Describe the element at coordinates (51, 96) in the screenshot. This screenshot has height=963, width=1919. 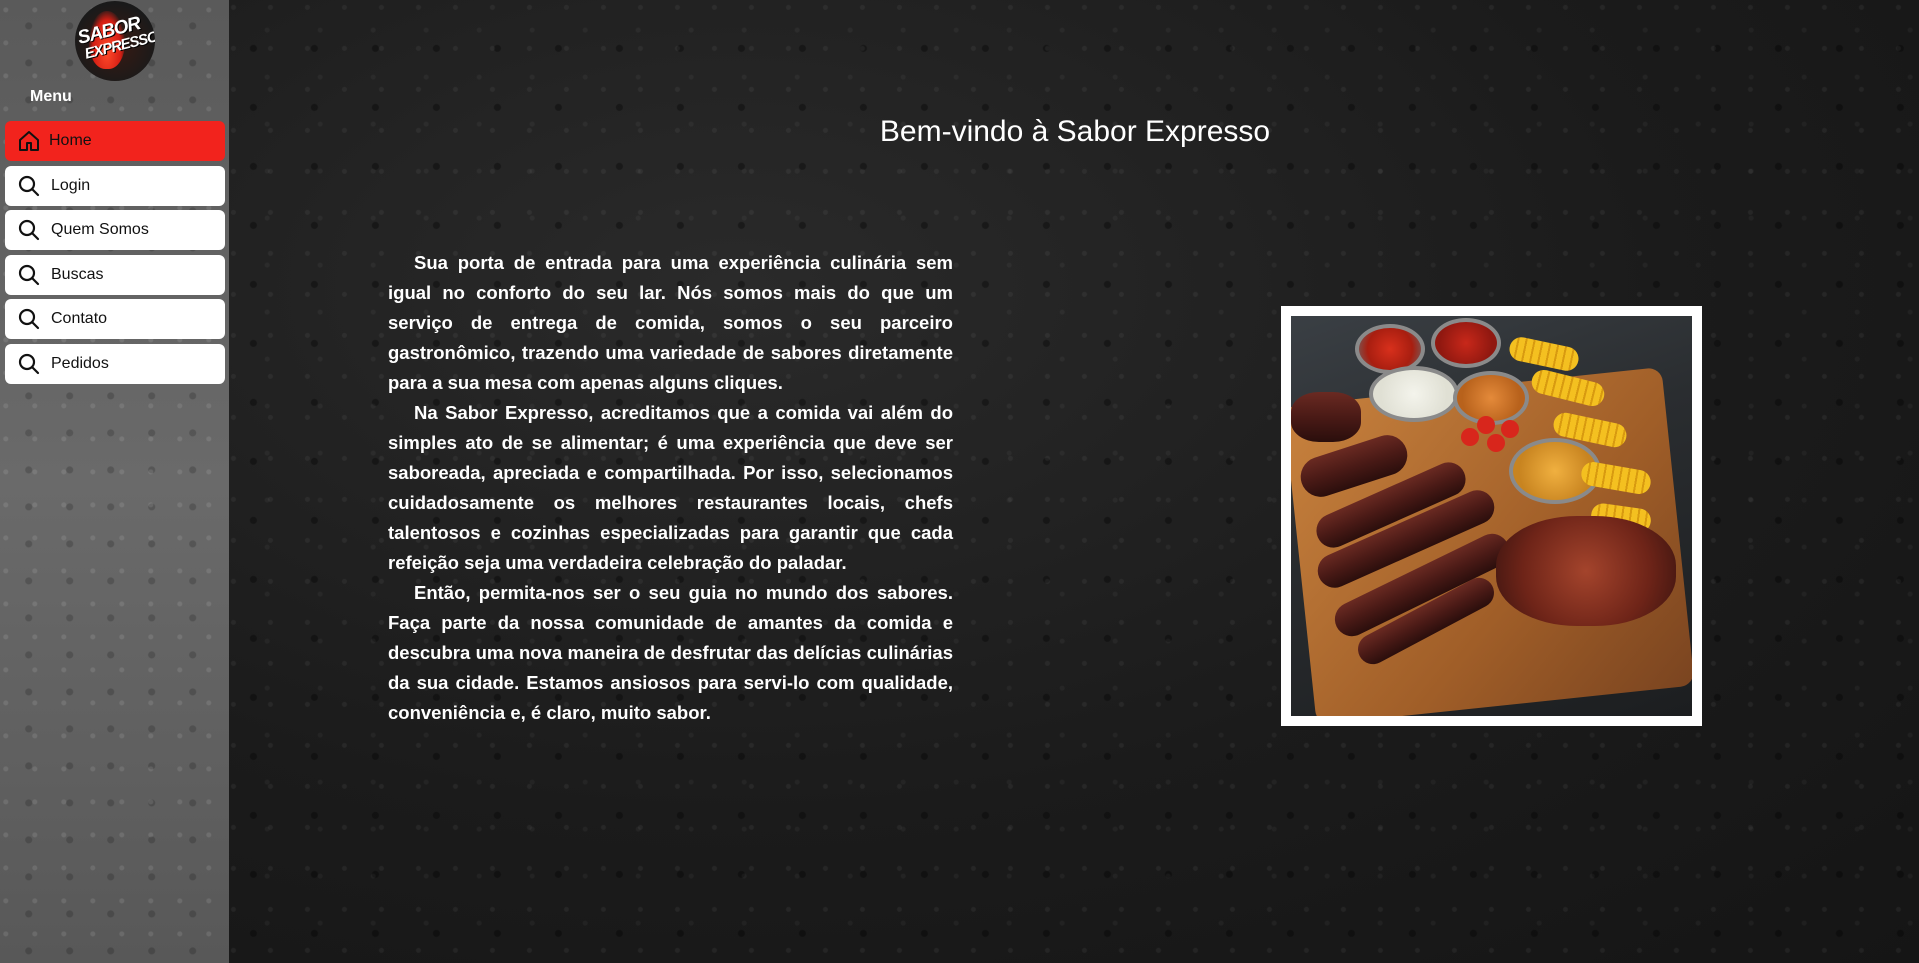
I see `menu-label: Menu` at that location.